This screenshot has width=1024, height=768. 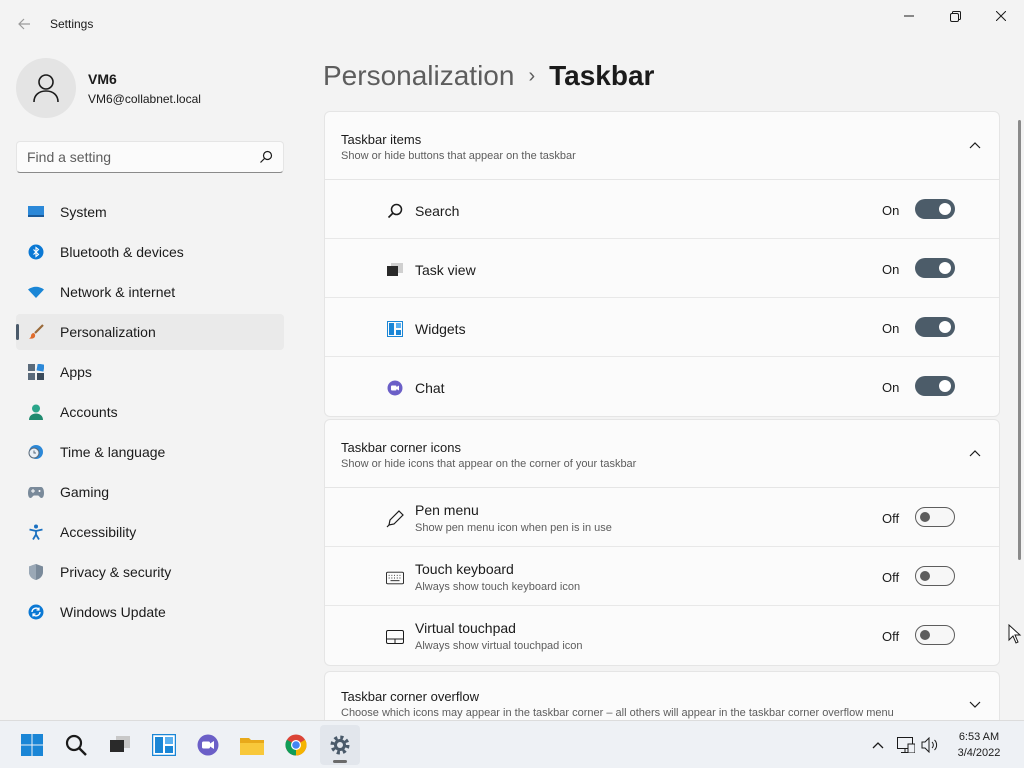 I want to click on sidebar-item-accounts: Accounts, so click(x=150, y=412).